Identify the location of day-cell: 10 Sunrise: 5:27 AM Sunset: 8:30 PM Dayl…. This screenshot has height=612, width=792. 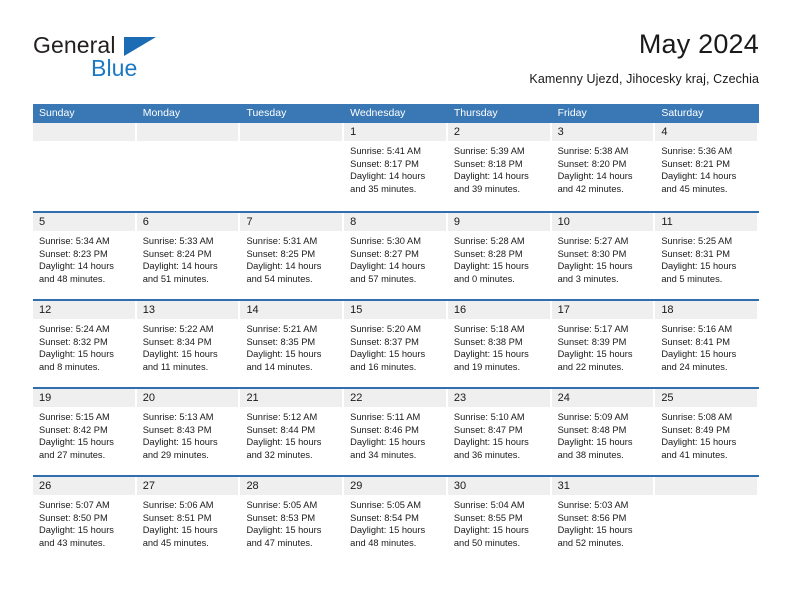
(603, 256).